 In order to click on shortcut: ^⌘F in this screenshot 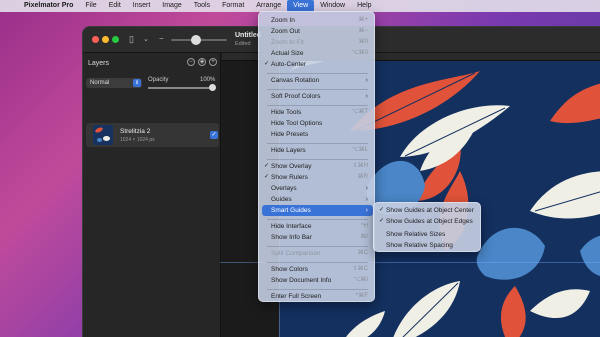, I will do `click(361, 296)`.